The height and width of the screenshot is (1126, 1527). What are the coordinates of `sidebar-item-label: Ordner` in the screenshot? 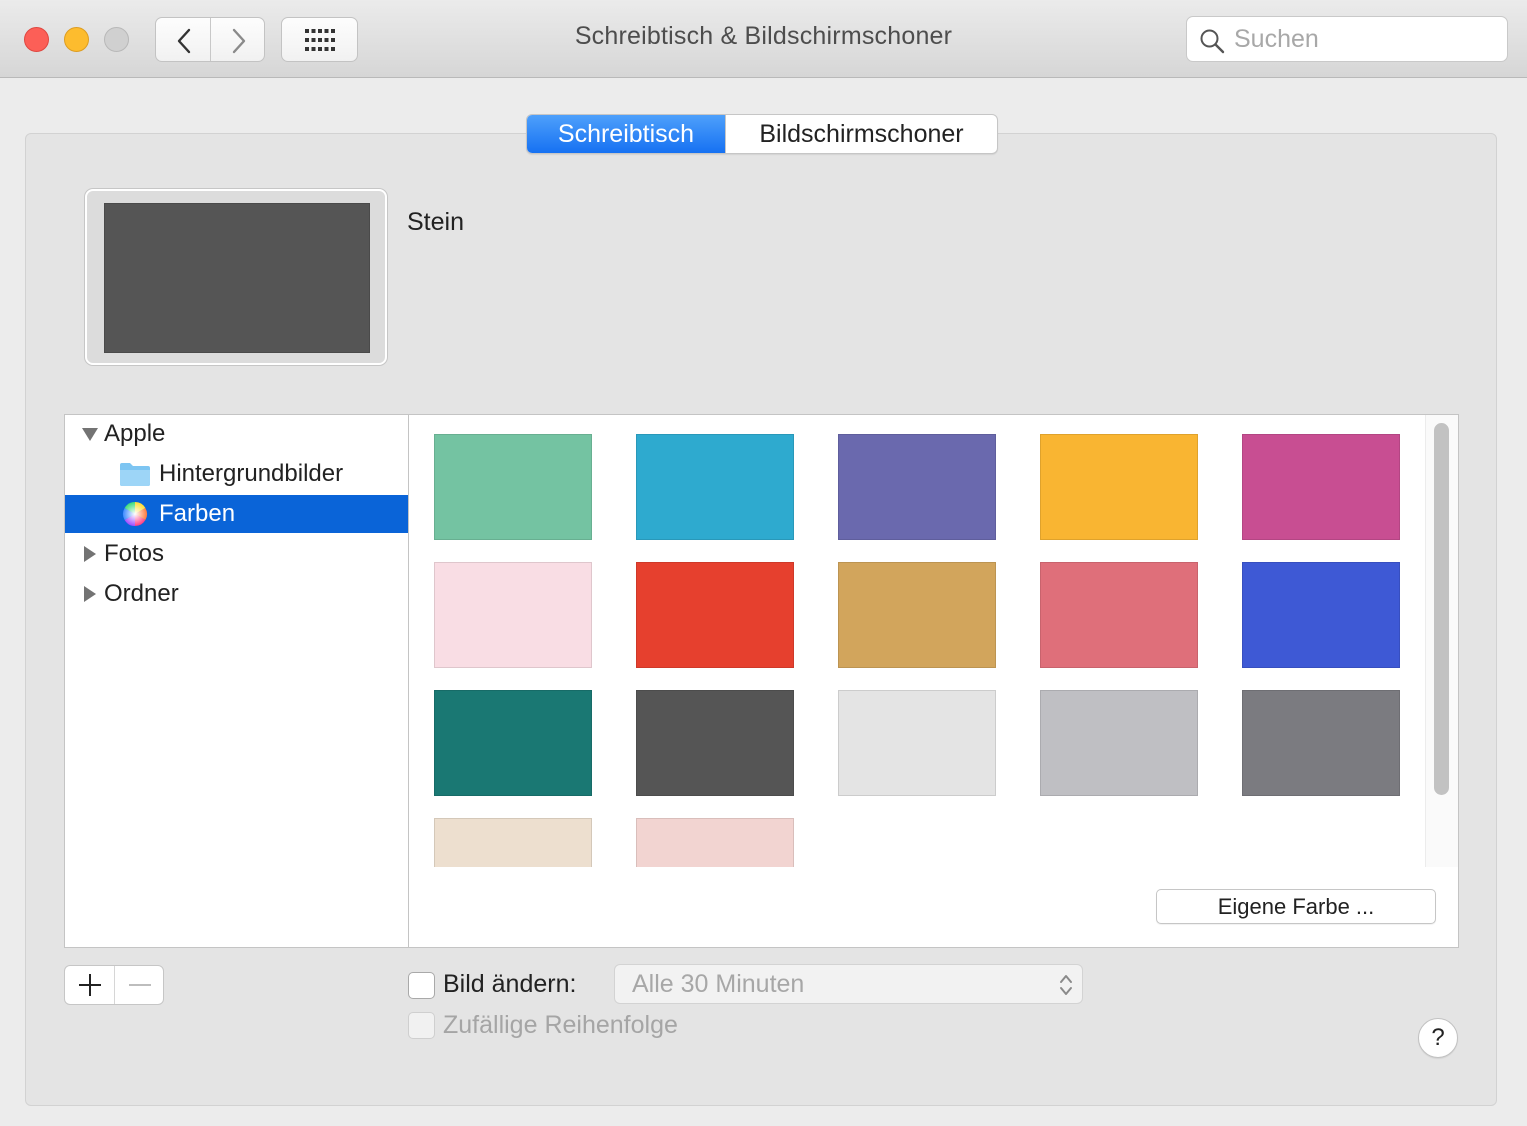 It's located at (141, 593).